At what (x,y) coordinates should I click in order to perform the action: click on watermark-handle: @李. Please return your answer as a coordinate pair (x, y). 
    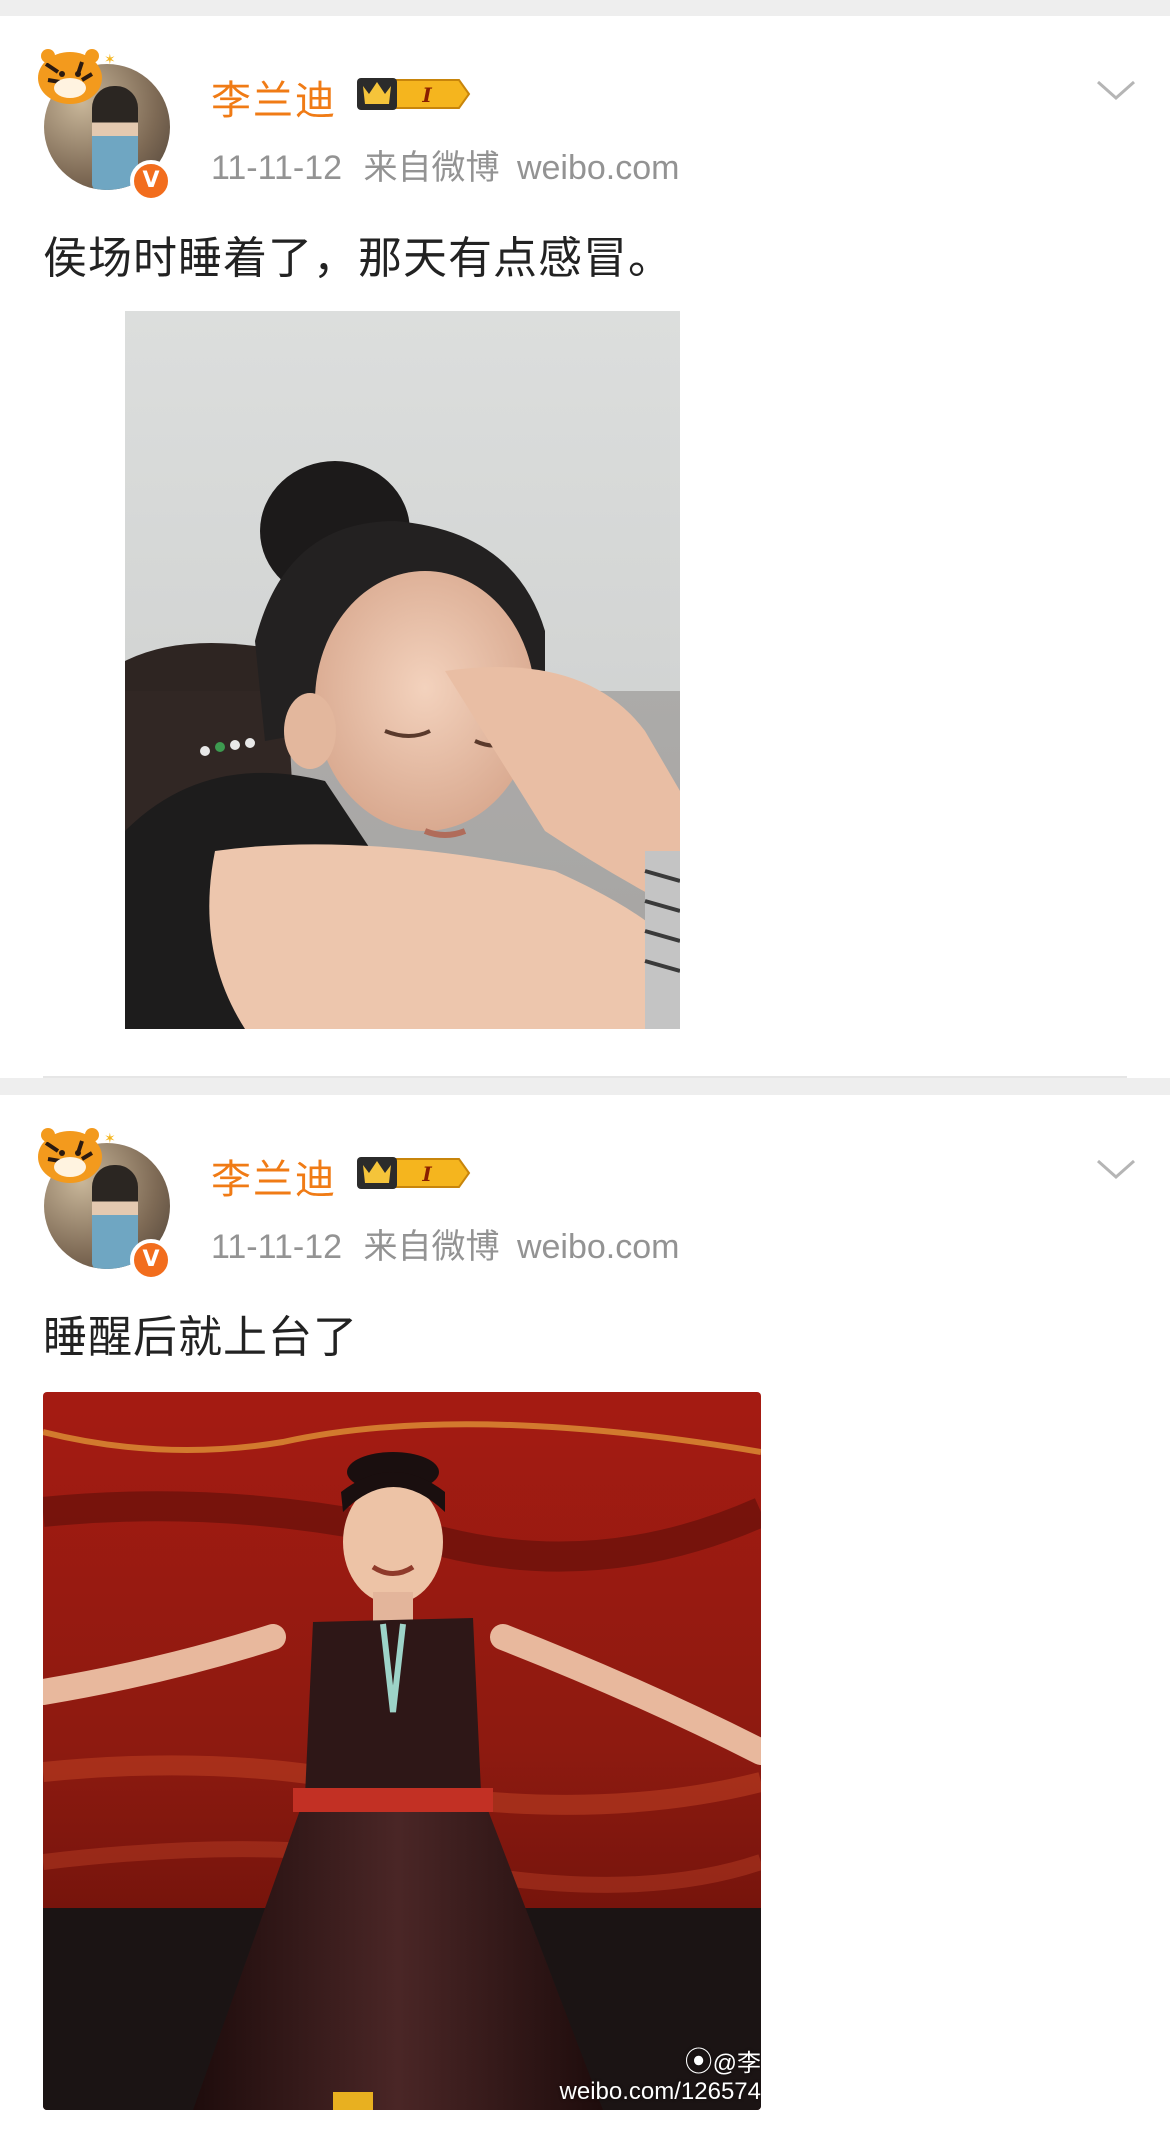
    Looking at the image, I should click on (736, 2063).